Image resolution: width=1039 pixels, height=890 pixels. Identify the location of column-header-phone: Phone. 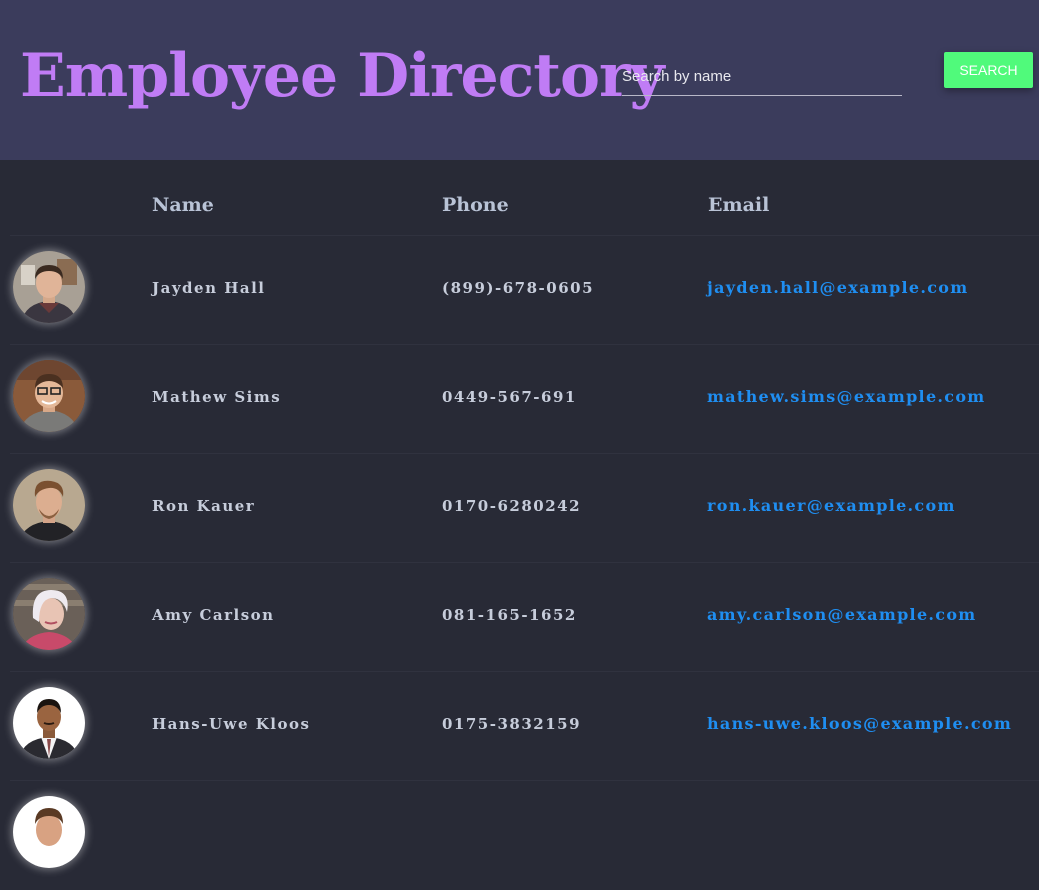
(475, 205).